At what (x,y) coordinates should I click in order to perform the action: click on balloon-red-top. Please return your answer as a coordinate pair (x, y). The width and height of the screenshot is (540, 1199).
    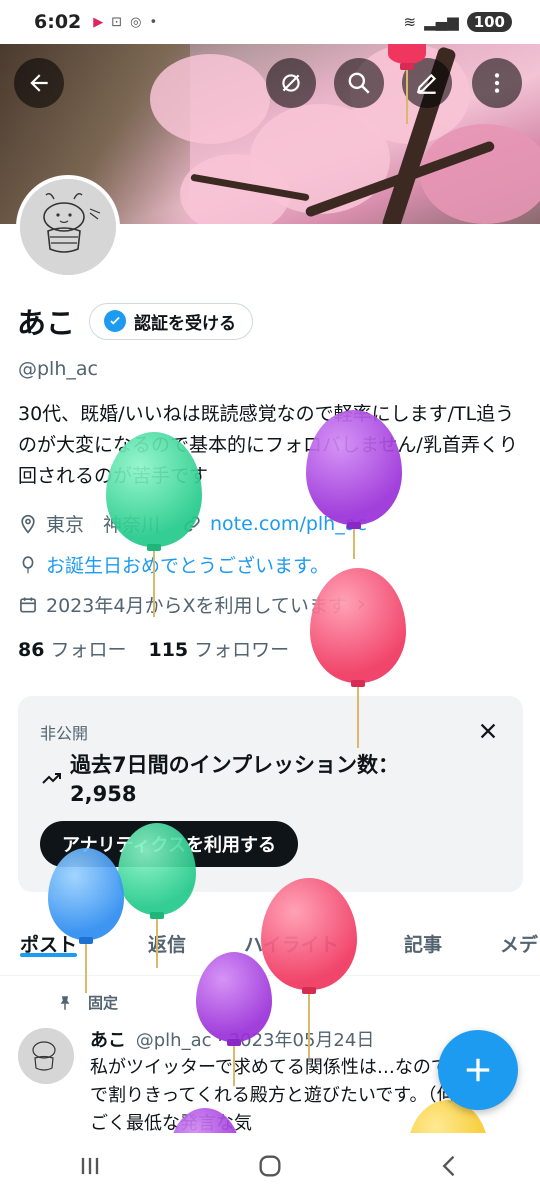
    Looking at the image, I should click on (407, 84).